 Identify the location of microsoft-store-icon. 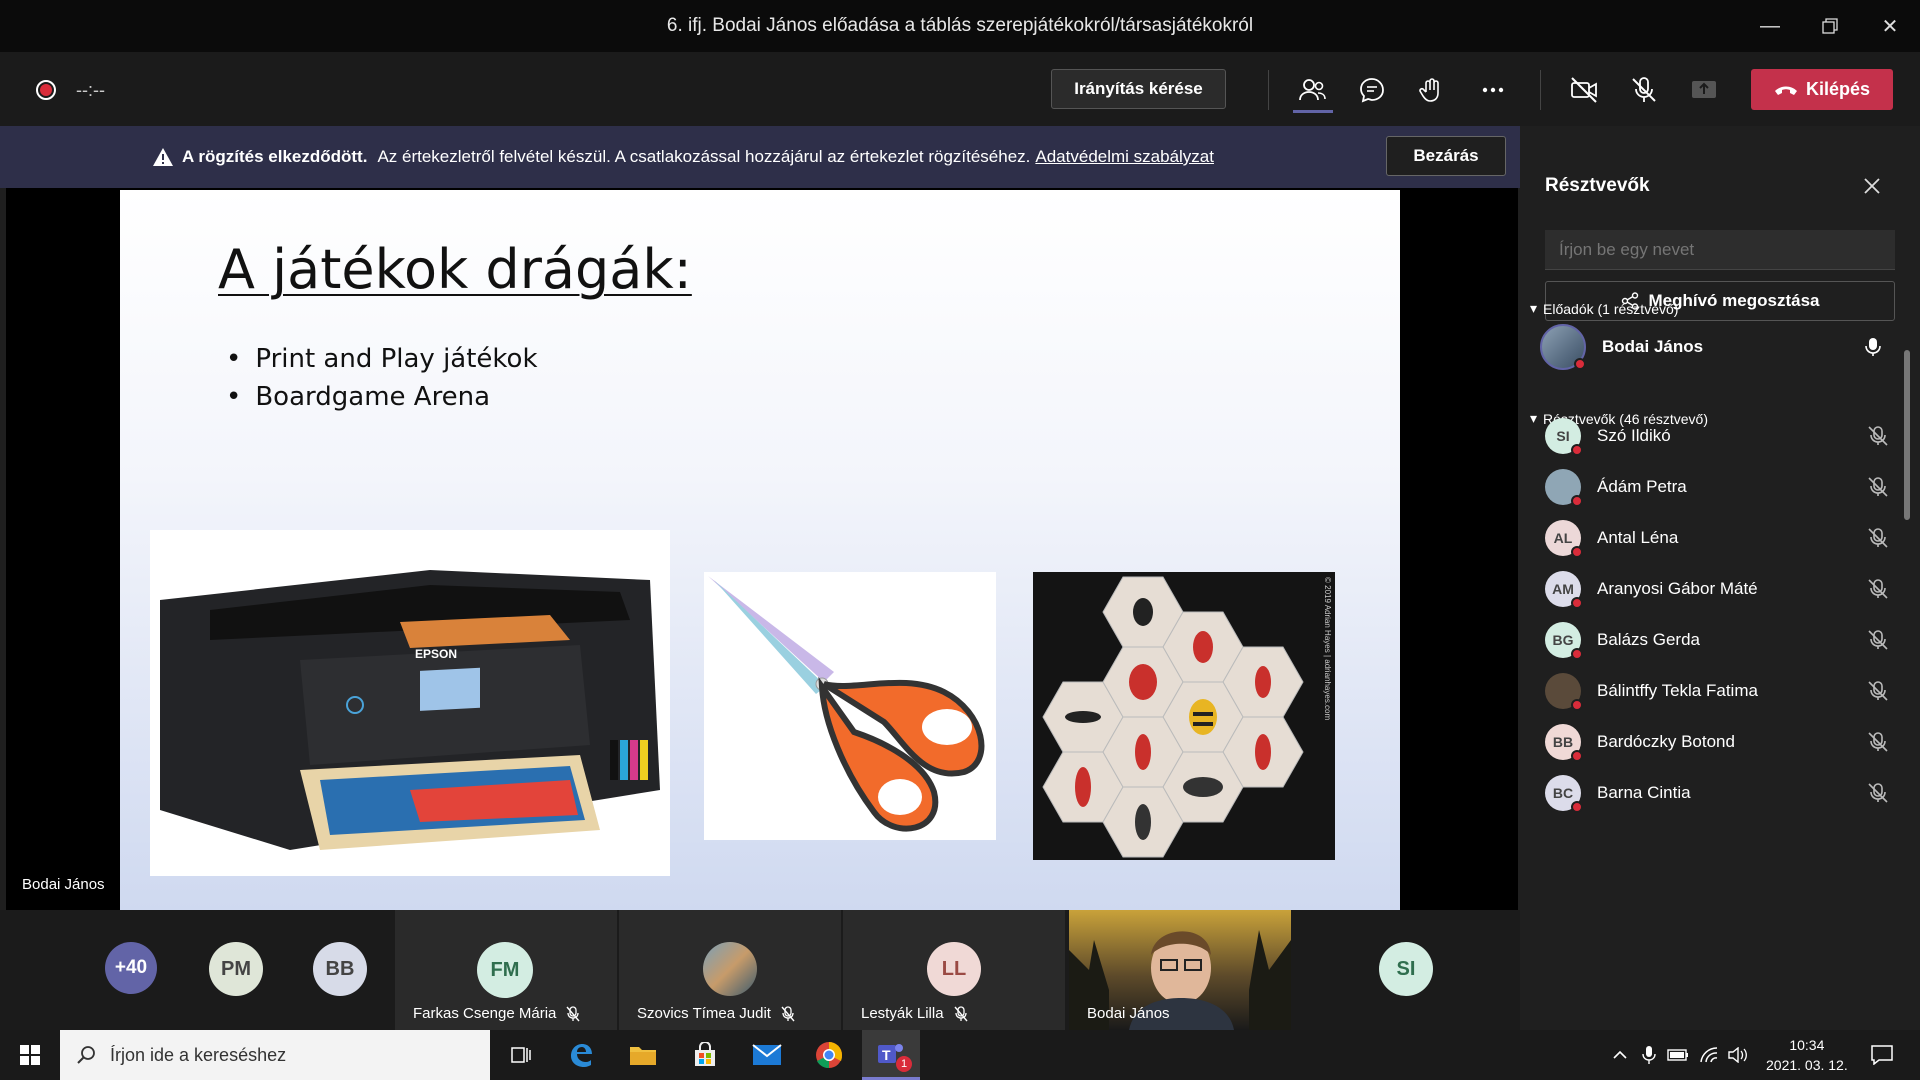
(705, 1055).